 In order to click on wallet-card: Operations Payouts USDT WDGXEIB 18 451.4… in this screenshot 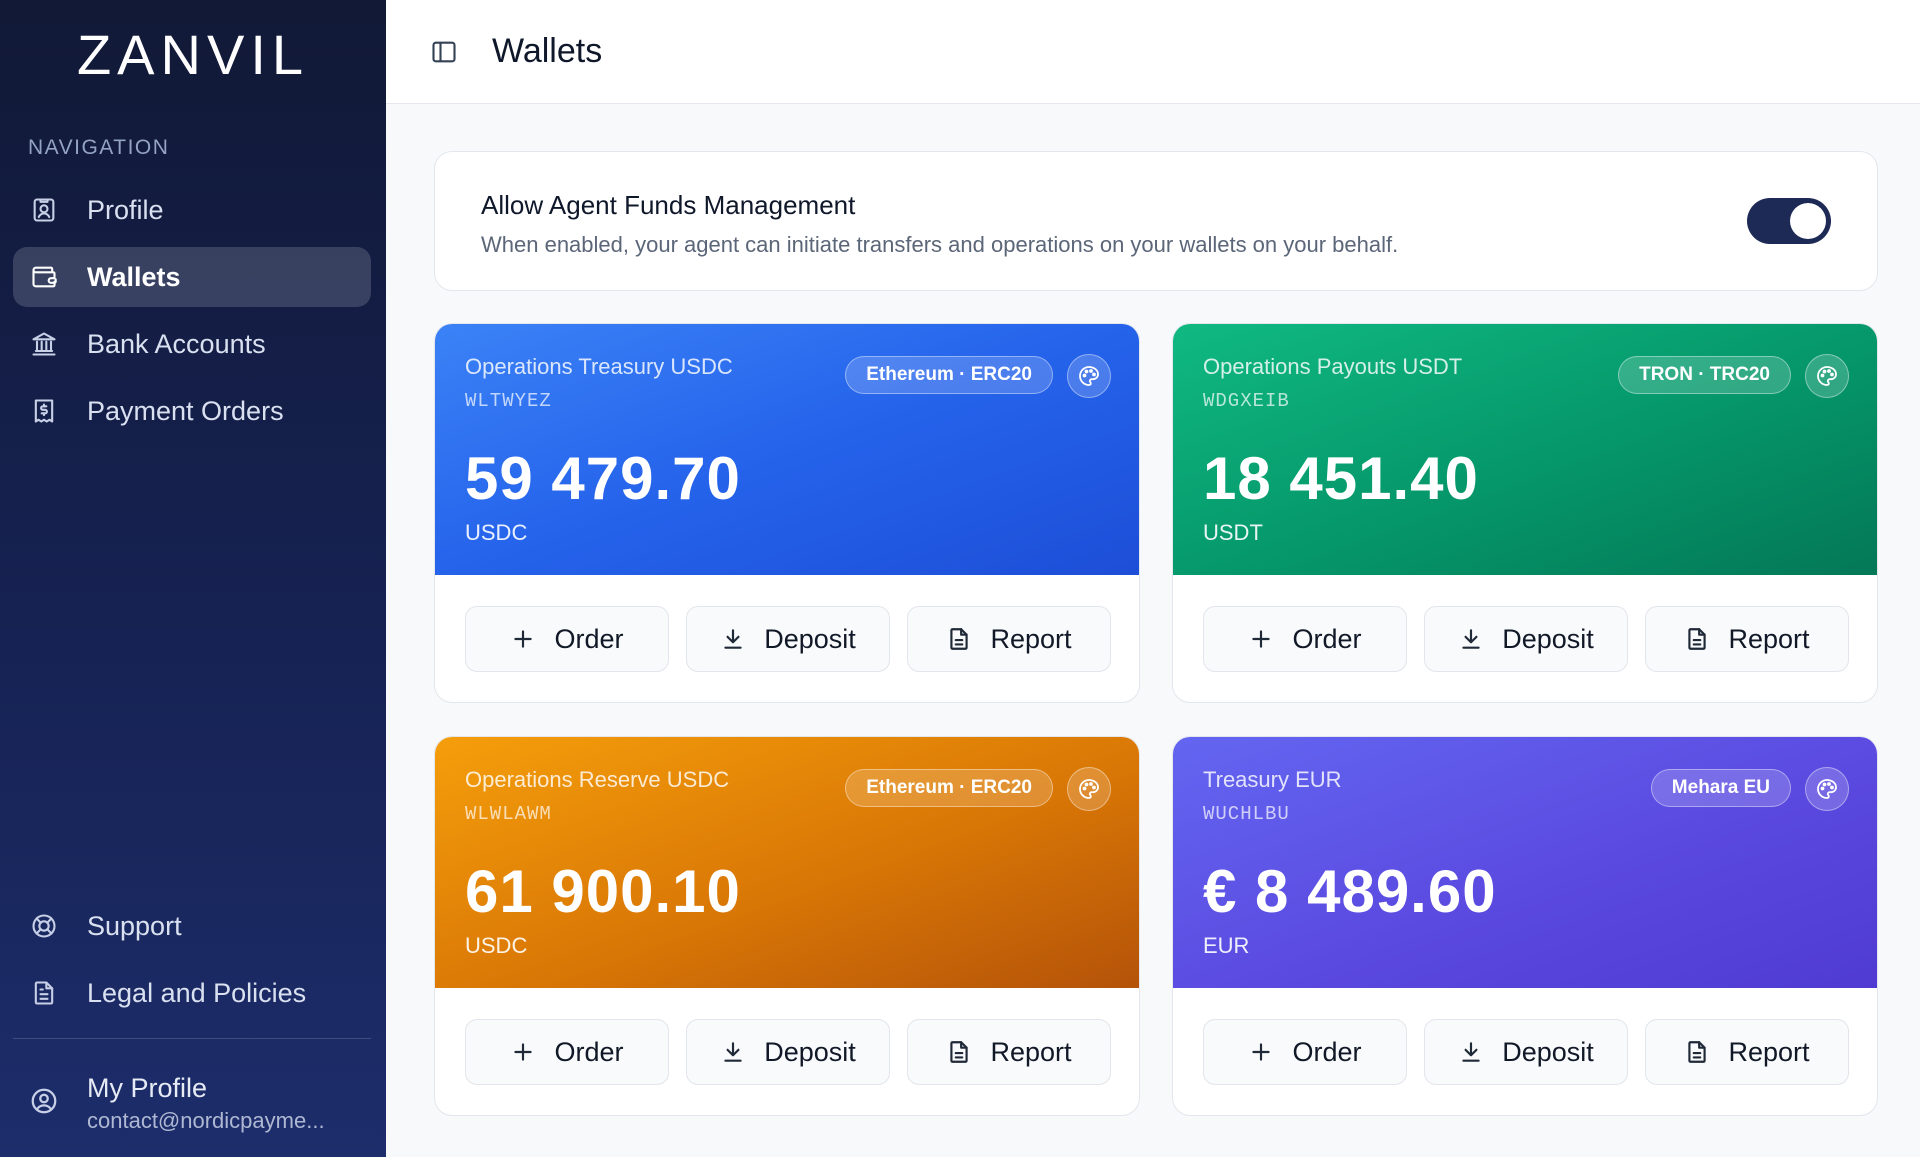, I will do `click(1525, 513)`.